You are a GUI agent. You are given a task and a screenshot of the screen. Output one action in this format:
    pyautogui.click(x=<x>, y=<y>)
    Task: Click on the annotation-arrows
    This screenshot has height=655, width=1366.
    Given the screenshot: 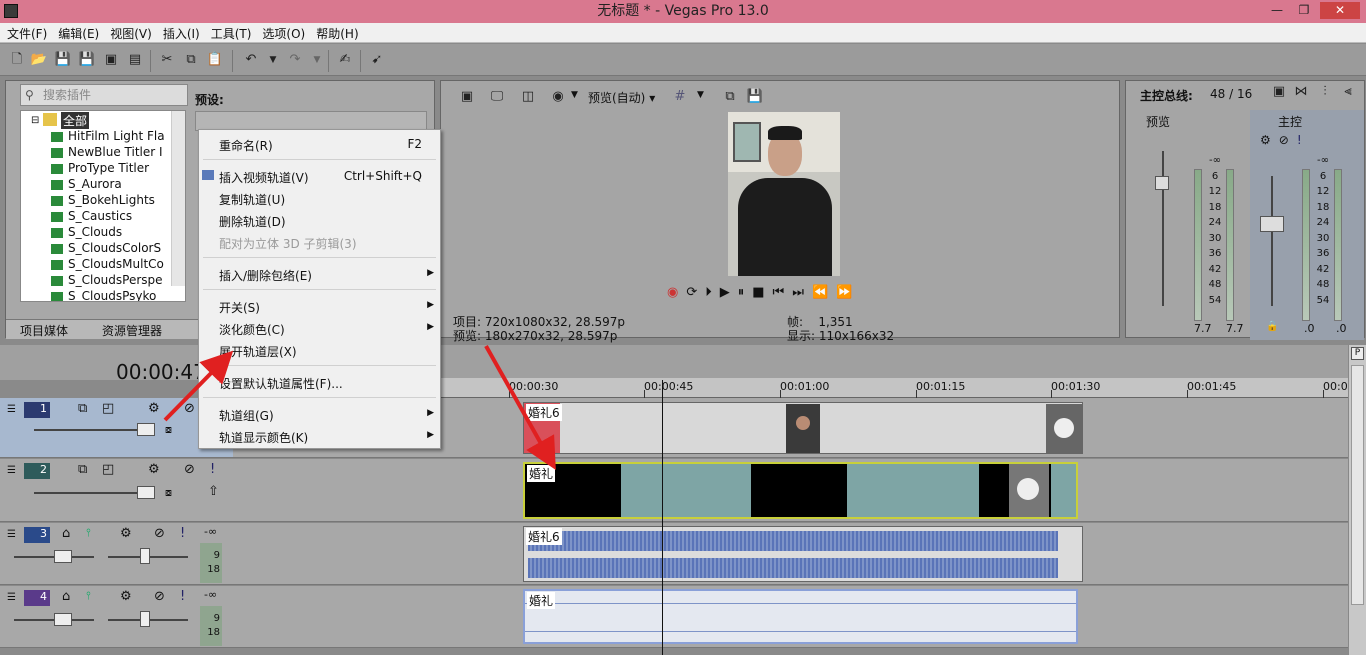 What is the action you would take?
    pyautogui.click(x=359, y=407)
    